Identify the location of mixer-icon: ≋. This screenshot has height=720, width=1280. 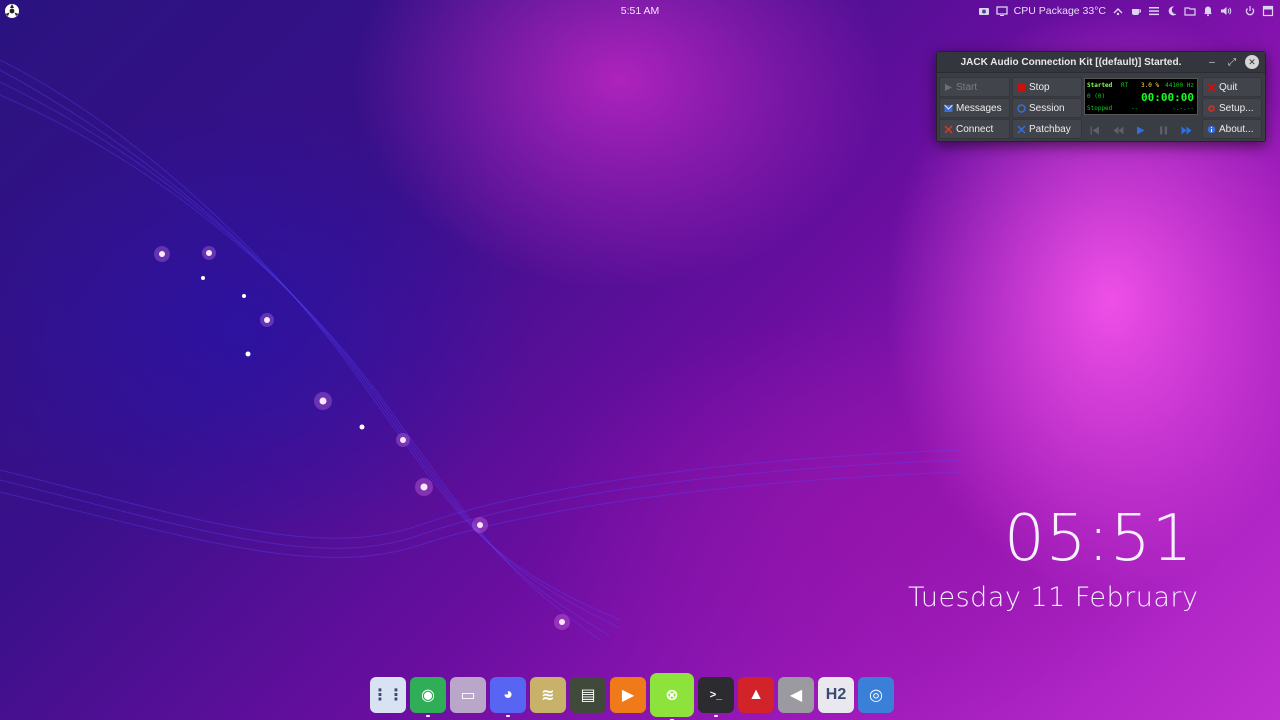
(548, 695).